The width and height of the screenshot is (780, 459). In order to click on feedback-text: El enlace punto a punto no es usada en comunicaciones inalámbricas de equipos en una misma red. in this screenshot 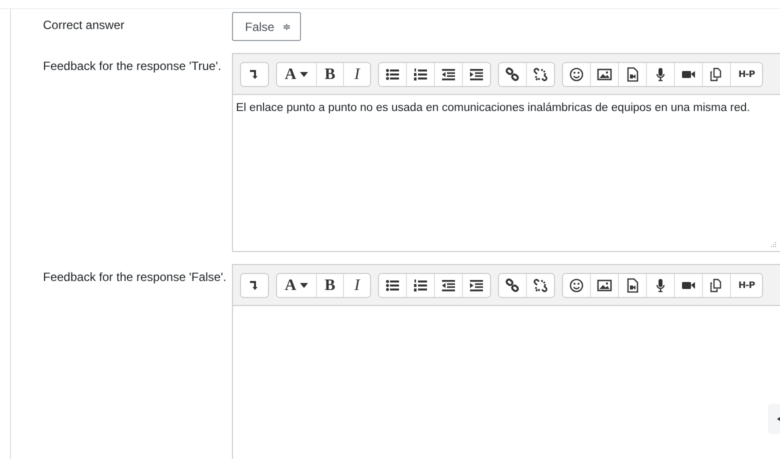, I will do `click(493, 108)`.